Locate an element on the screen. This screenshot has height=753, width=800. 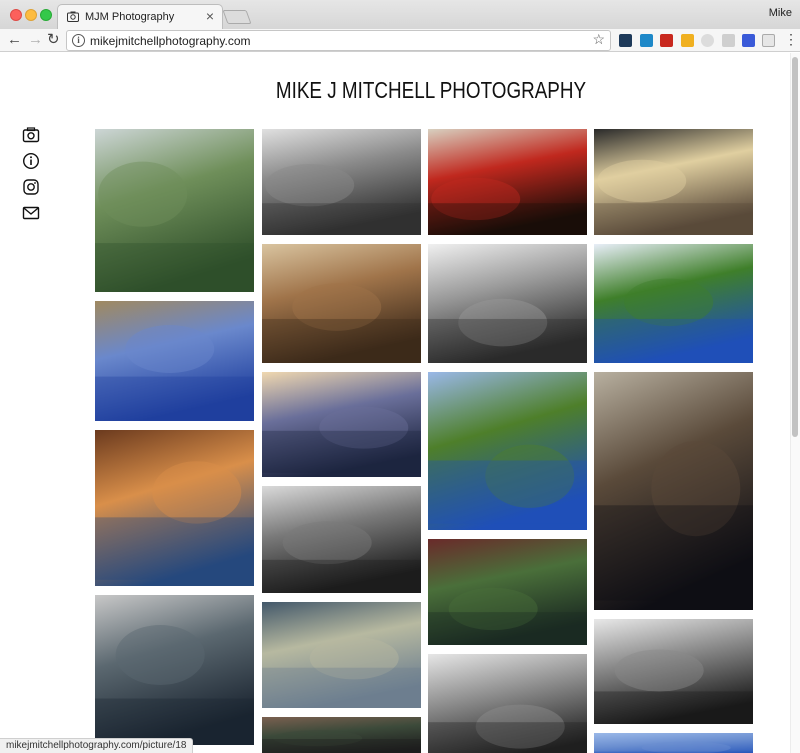
extension-blue-icon is located at coordinates (748, 40).